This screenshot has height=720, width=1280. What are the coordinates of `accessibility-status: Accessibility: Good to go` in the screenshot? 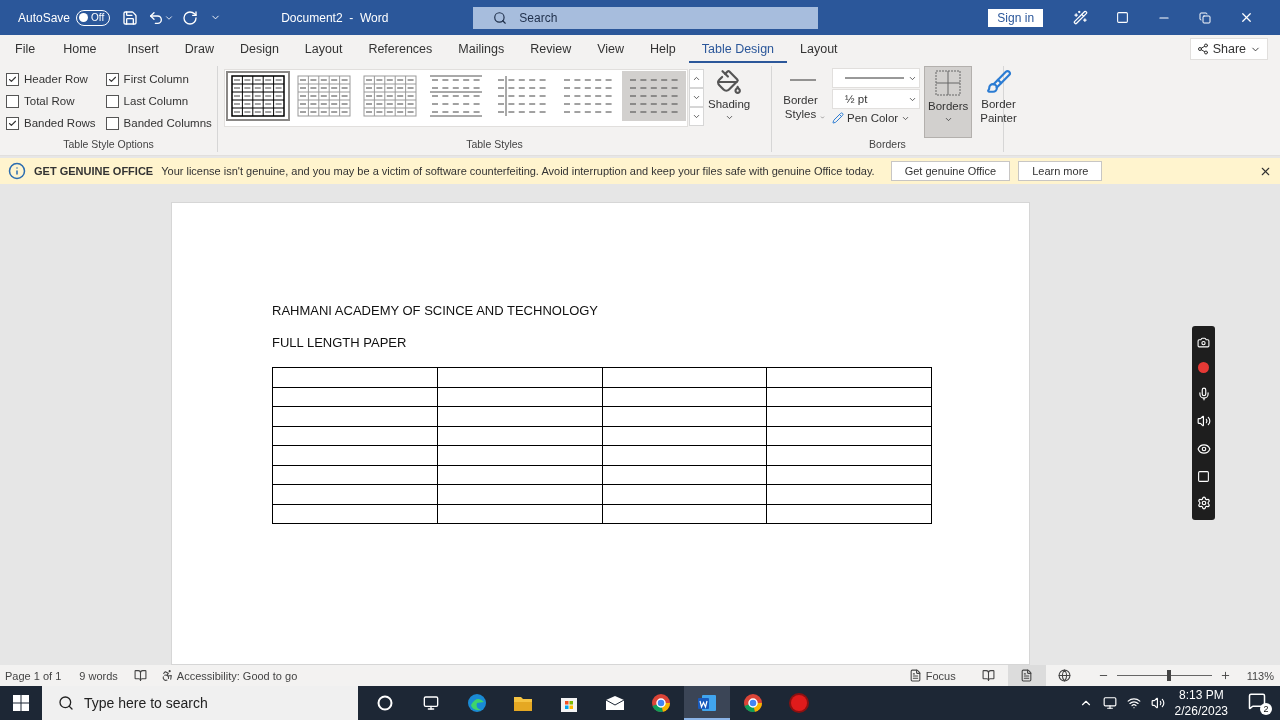 It's located at (237, 675).